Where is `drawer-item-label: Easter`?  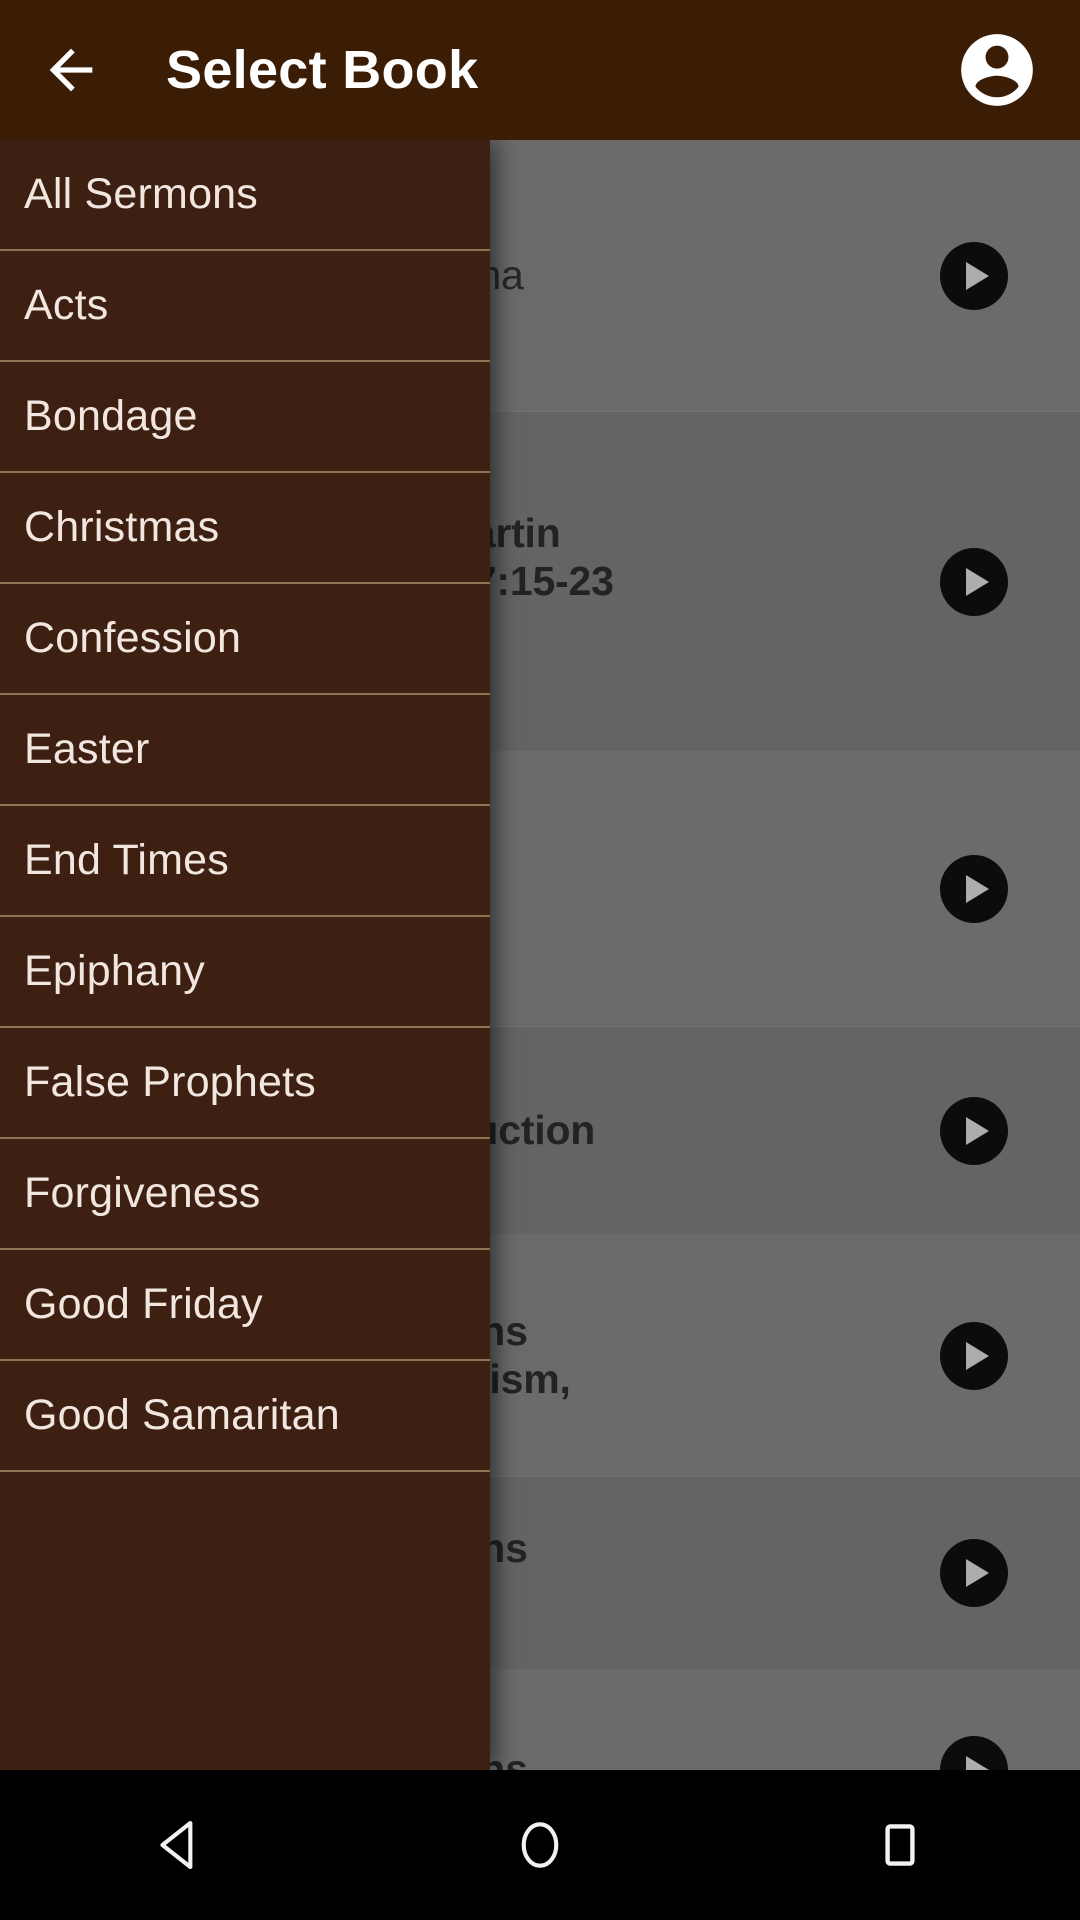
drawer-item-label: Easter is located at coordinates (87, 749).